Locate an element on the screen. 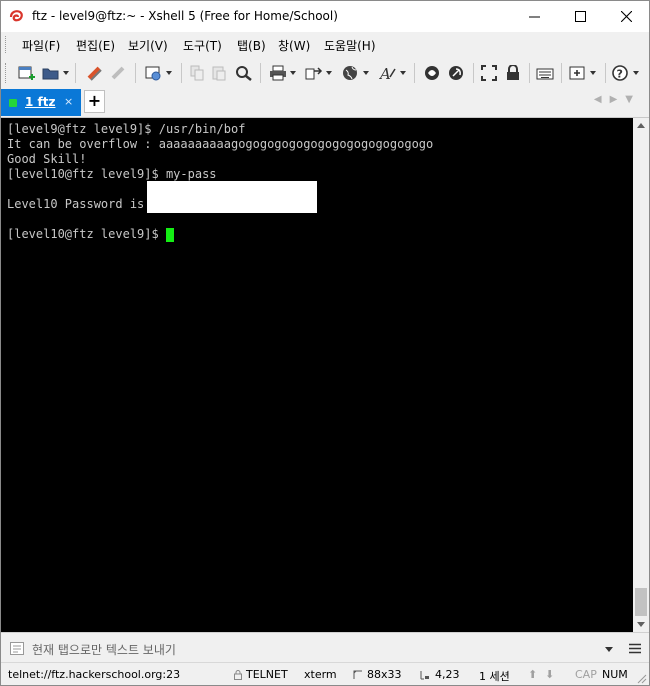 The height and width of the screenshot is (686, 650). keyboard-icon is located at coordinates (545, 74).